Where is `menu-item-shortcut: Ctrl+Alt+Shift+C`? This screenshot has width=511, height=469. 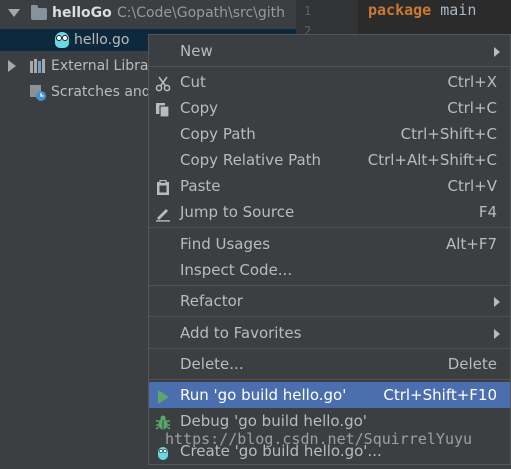 menu-item-shortcut: Ctrl+Alt+Shift+C is located at coordinates (432, 160).